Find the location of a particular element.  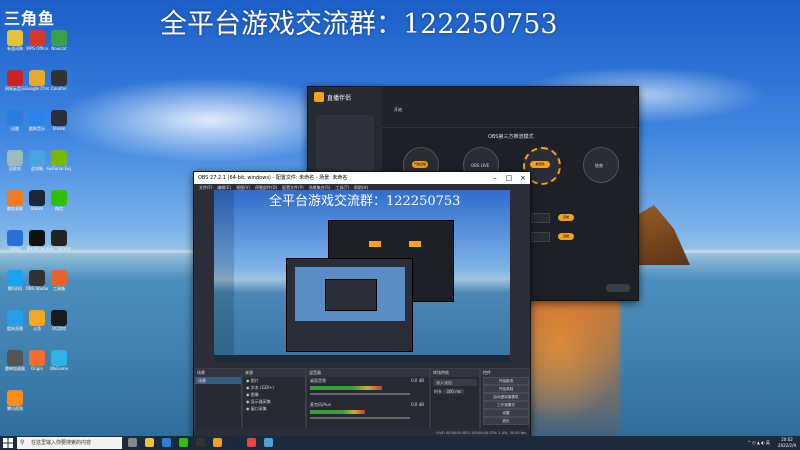

source-item: ◉ 窗口采集 is located at coordinates (274, 408).